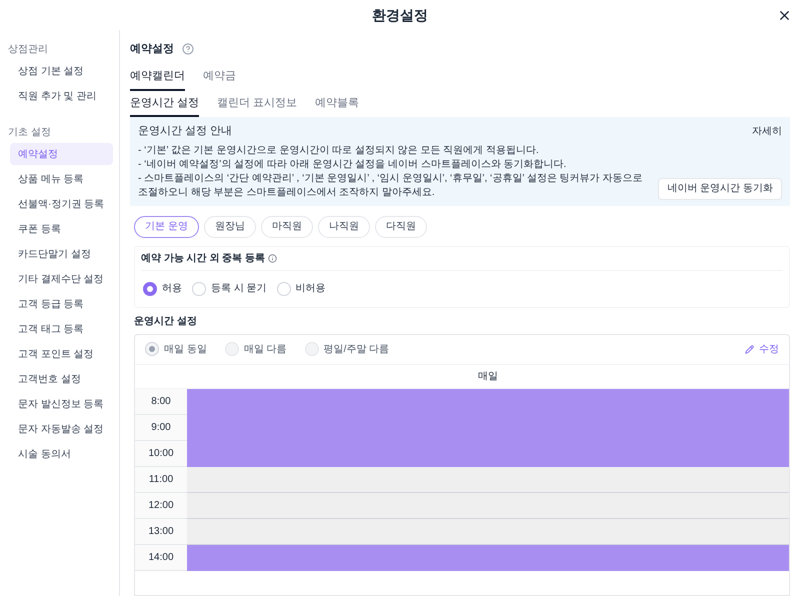 The height and width of the screenshot is (596, 800). What do you see at coordinates (185, 349) in the screenshot?
I see `radio-label: 매일 동일` at bounding box center [185, 349].